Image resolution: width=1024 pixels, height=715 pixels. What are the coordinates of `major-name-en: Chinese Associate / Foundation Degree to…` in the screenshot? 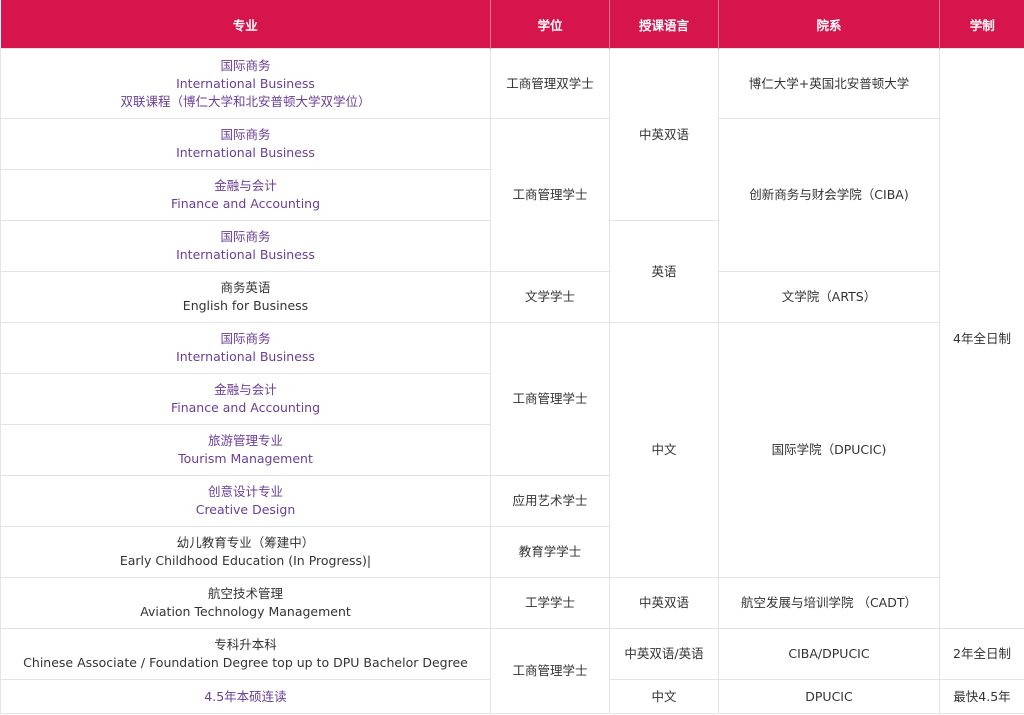 It's located at (245, 662).